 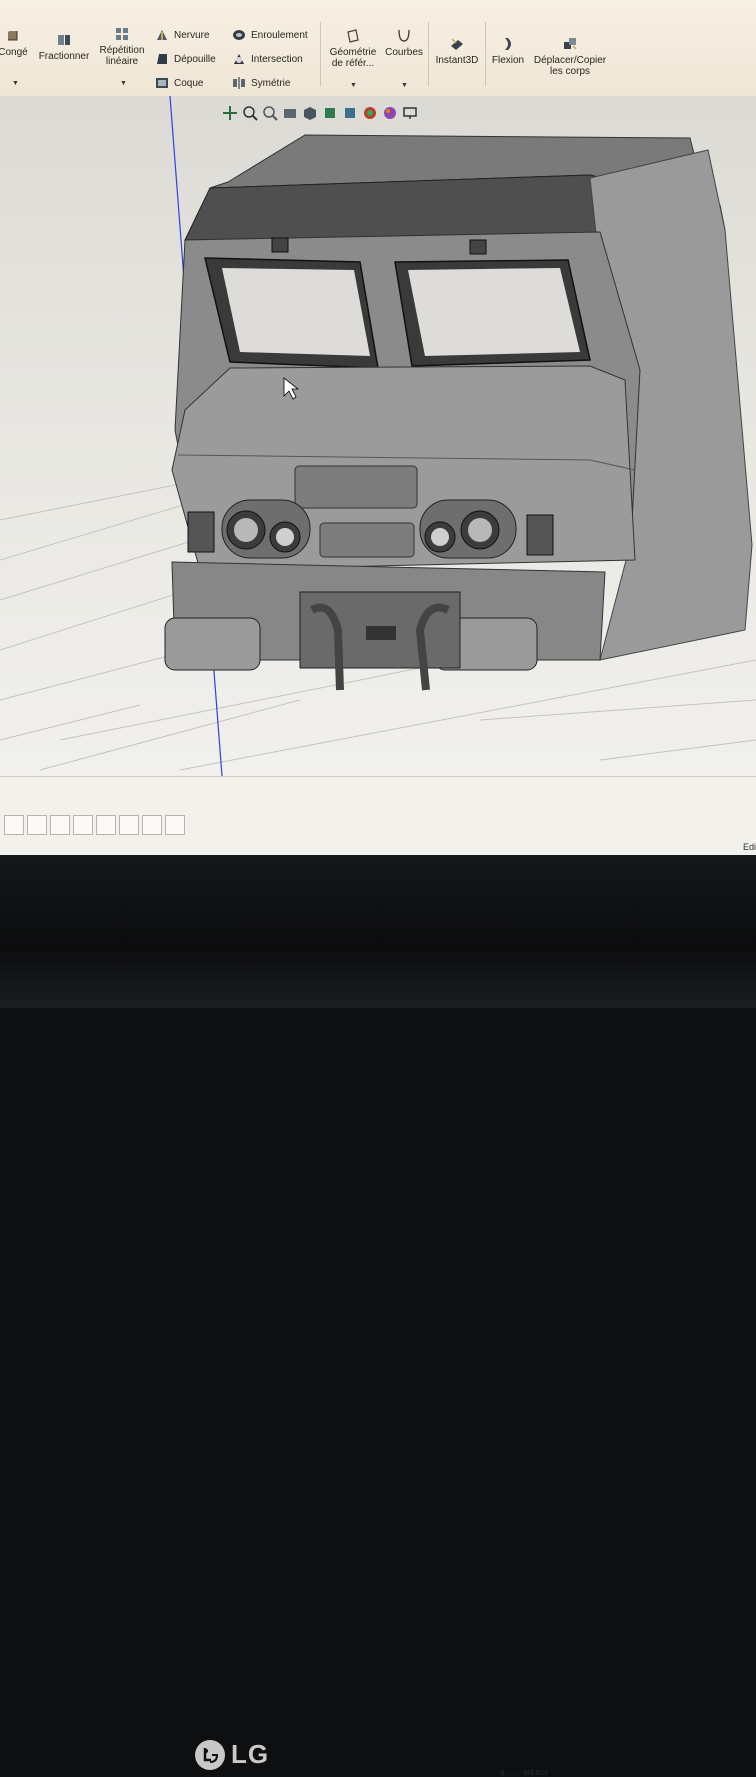 What do you see at coordinates (15, 83) in the screenshot?
I see `conge-dropdown: ▼` at bounding box center [15, 83].